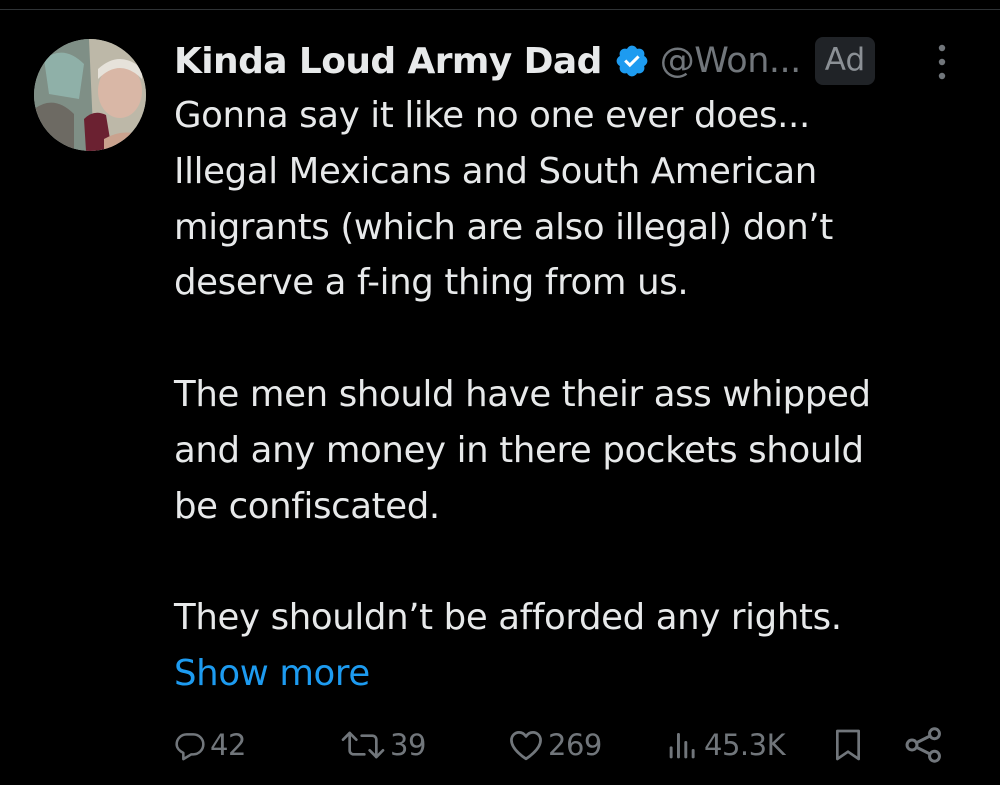  I want to click on share-icon, so click(924, 745).